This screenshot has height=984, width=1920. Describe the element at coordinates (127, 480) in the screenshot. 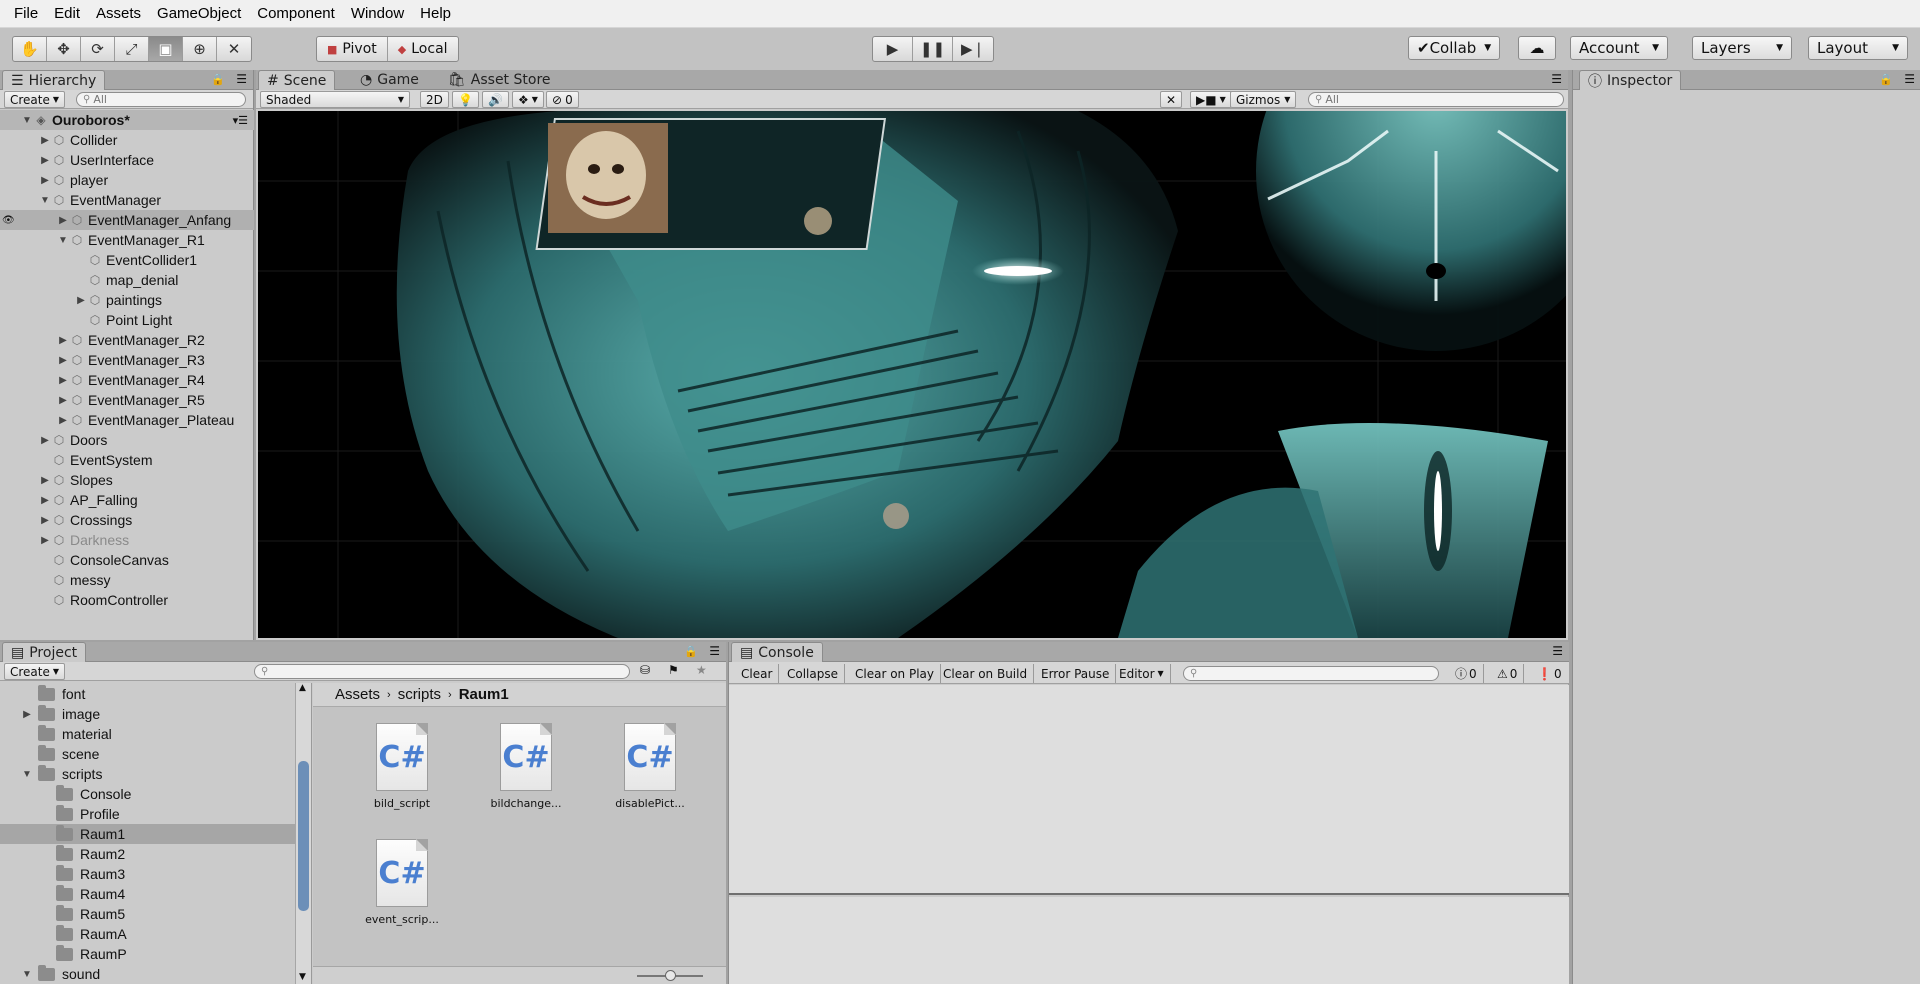

I see `hierarchy-item: ▶ ⬡ Slopes` at that location.